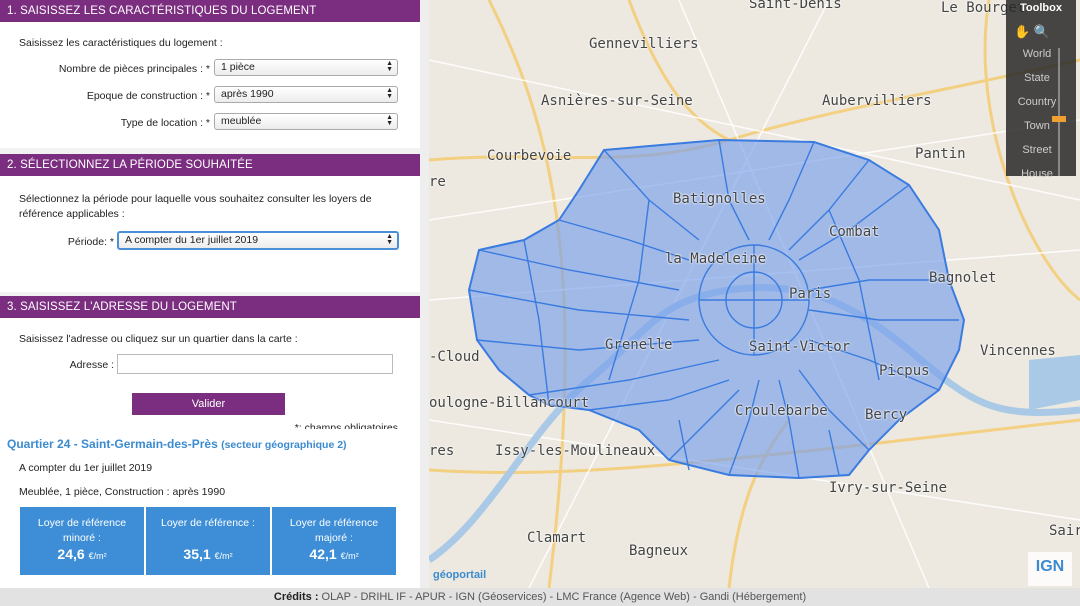  I want to click on map-label: oulogne-Billancourt, so click(509, 403).